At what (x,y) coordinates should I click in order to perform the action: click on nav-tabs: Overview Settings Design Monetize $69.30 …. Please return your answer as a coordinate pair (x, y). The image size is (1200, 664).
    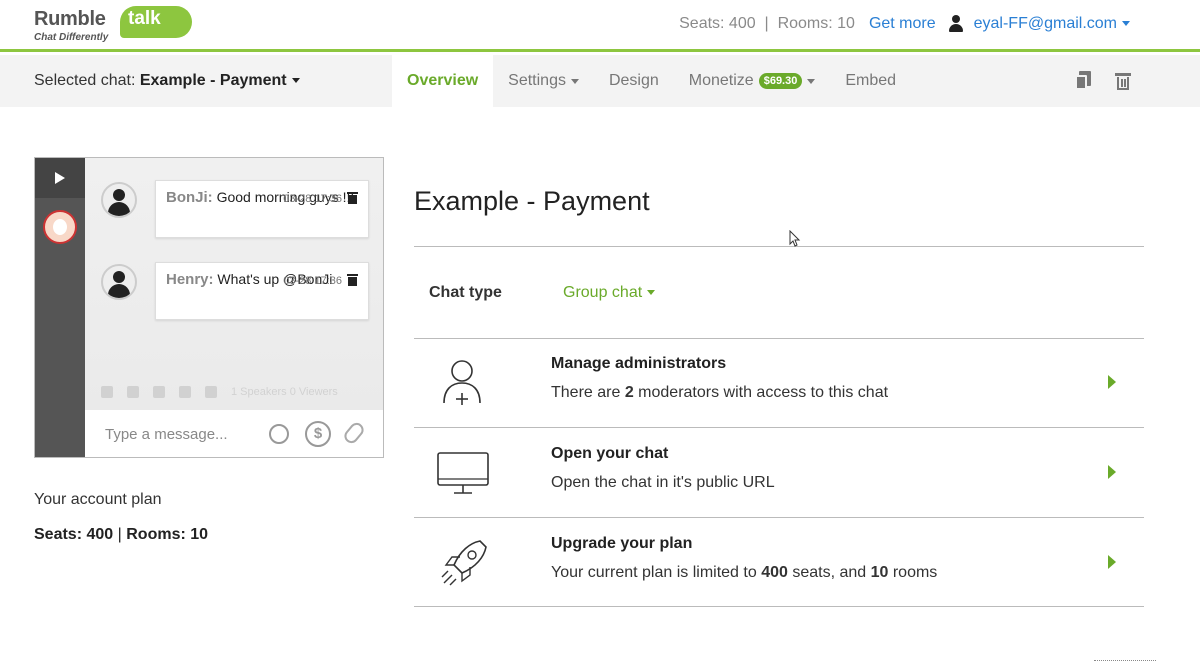
    Looking at the image, I should click on (651, 81).